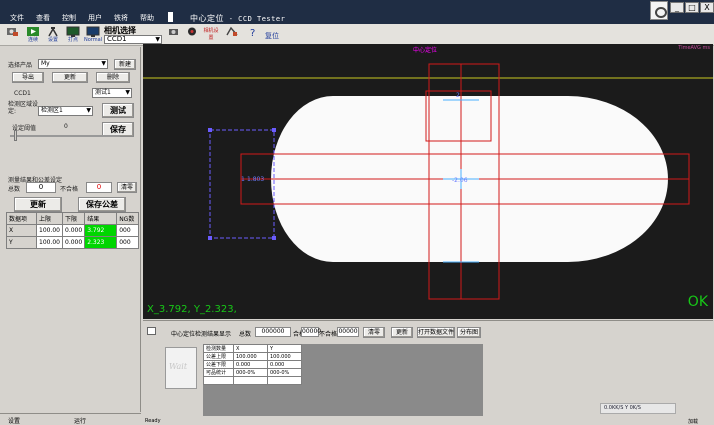 The width and height of the screenshot is (714, 425). I want to click on upper-y-input: 100.00, so click(49, 242).